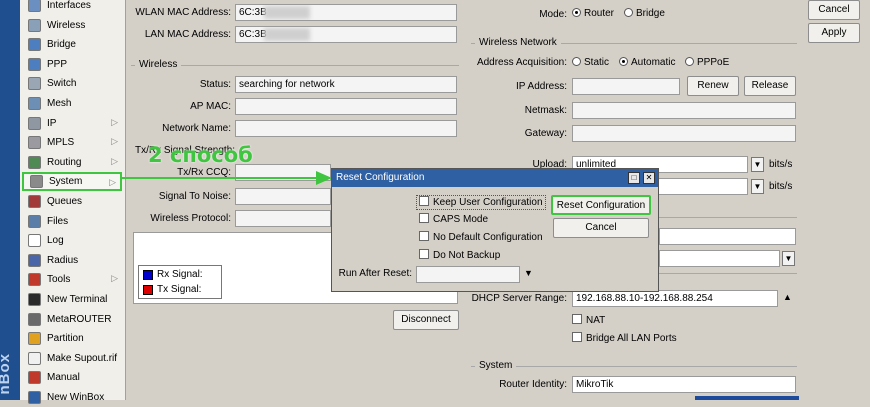  I want to click on log-icon, so click(34, 241).